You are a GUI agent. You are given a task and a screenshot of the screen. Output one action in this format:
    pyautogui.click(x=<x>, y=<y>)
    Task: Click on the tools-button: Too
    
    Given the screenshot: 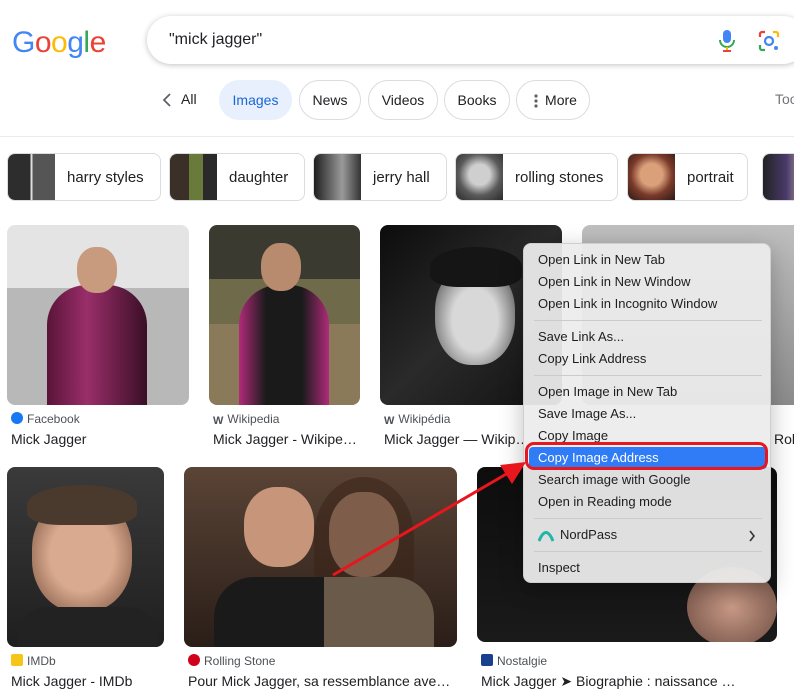 What is the action you would take?
    pyautogui.click(x=784, y=99)
    